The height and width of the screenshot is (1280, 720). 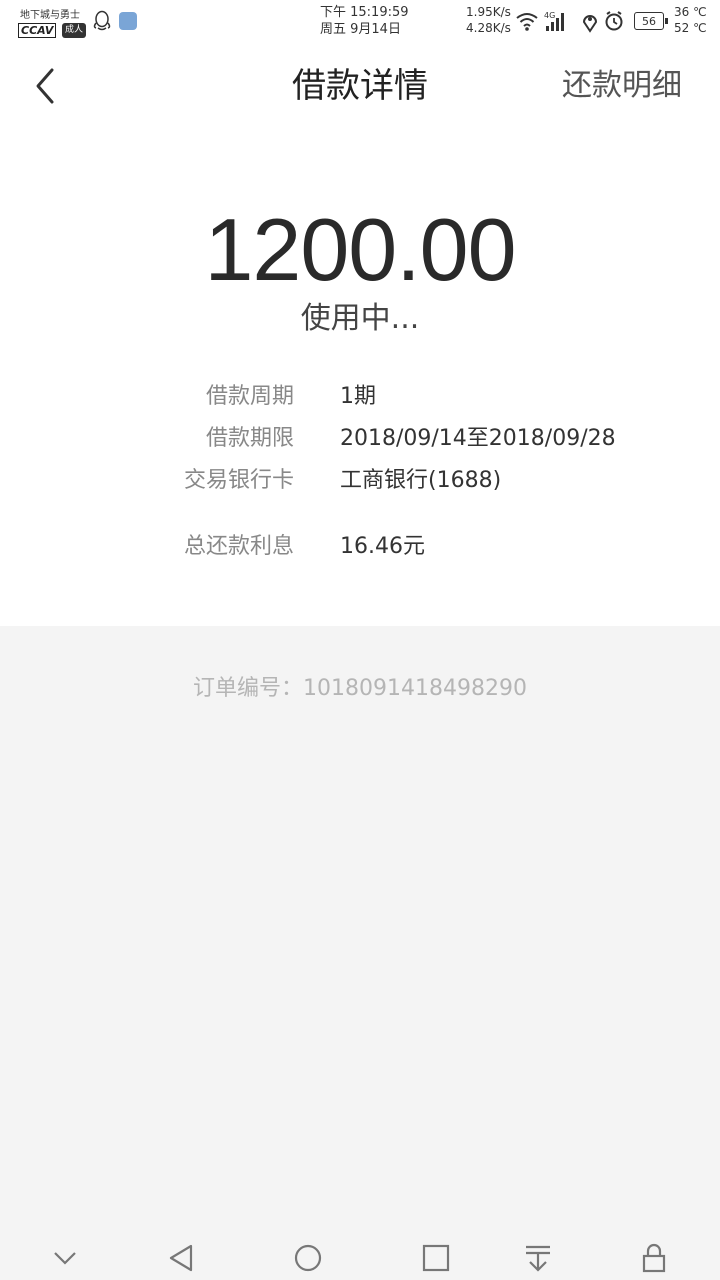 I want to click on system-nav-bar, so click(x=360, y=1258).